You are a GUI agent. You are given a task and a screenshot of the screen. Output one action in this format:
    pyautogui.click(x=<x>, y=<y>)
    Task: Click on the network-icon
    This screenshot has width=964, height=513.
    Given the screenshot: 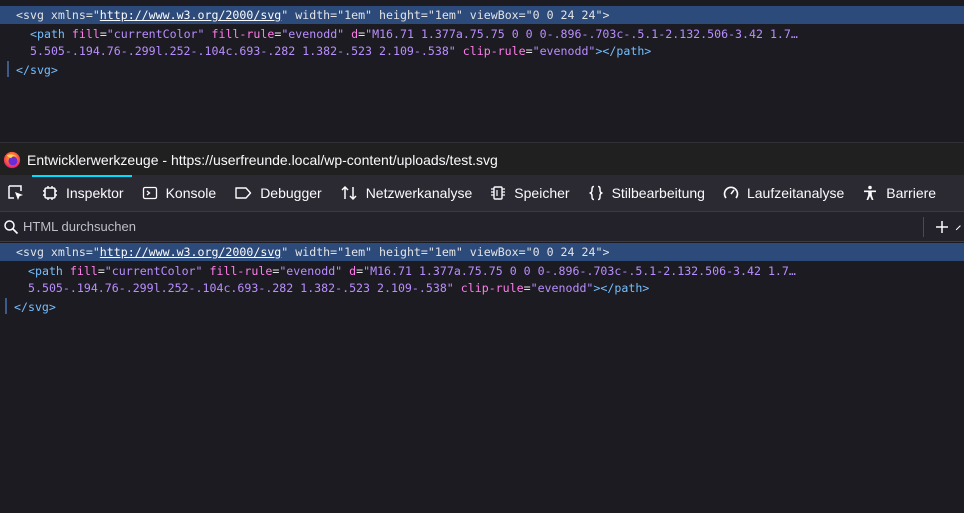 What is the action you would take?
    pyautogui.click(x=349, y=193)
    